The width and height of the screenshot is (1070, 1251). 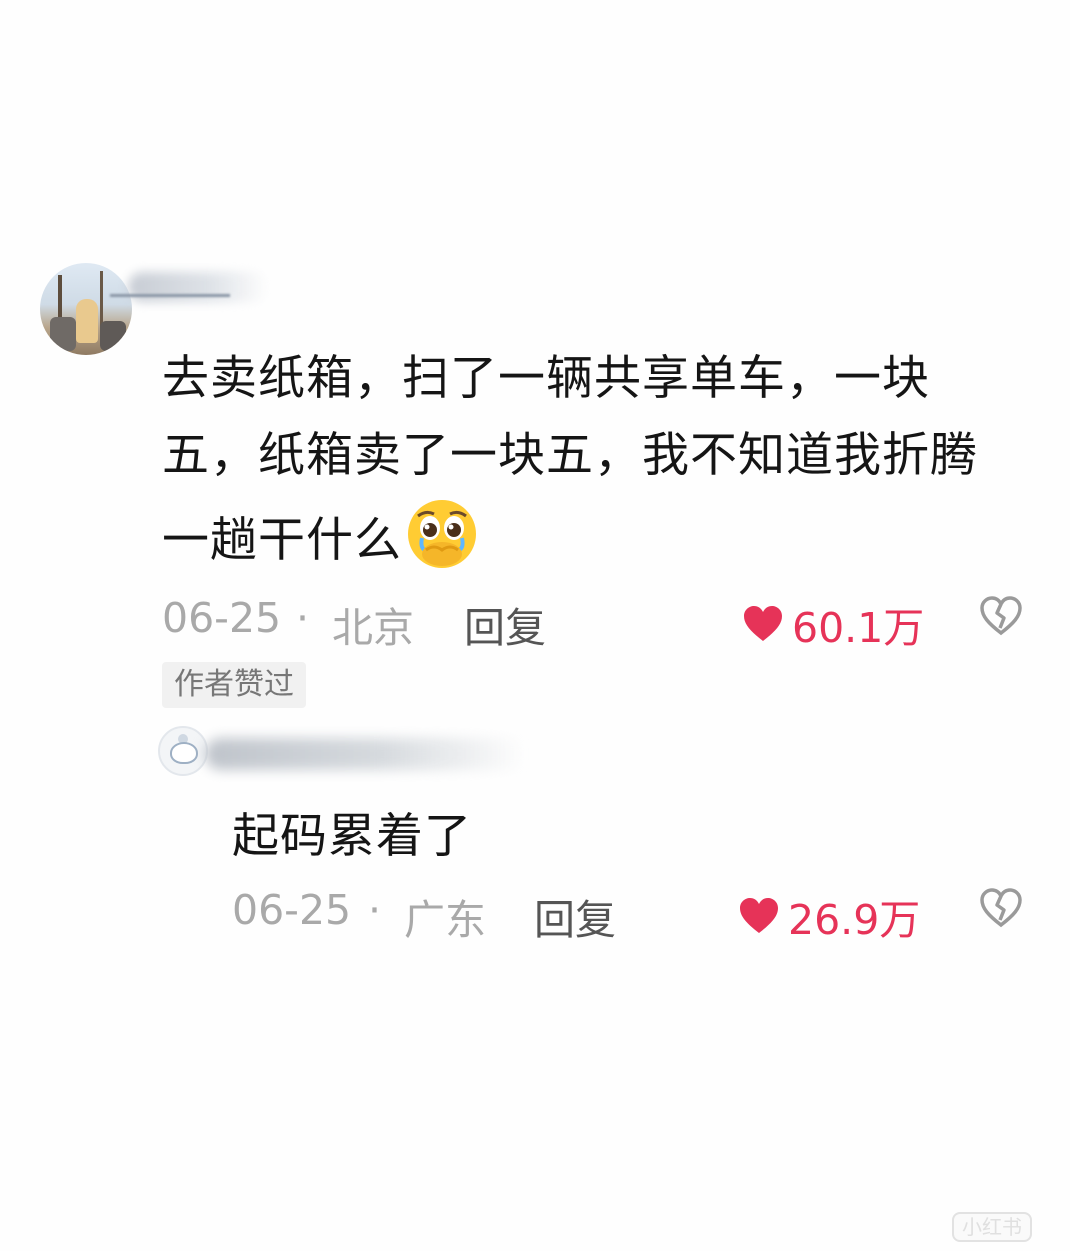 What do you see at coordinates (222, 618) in the screenshot?
I see `comment-date: 06-25` at bounding box center [222, 618].